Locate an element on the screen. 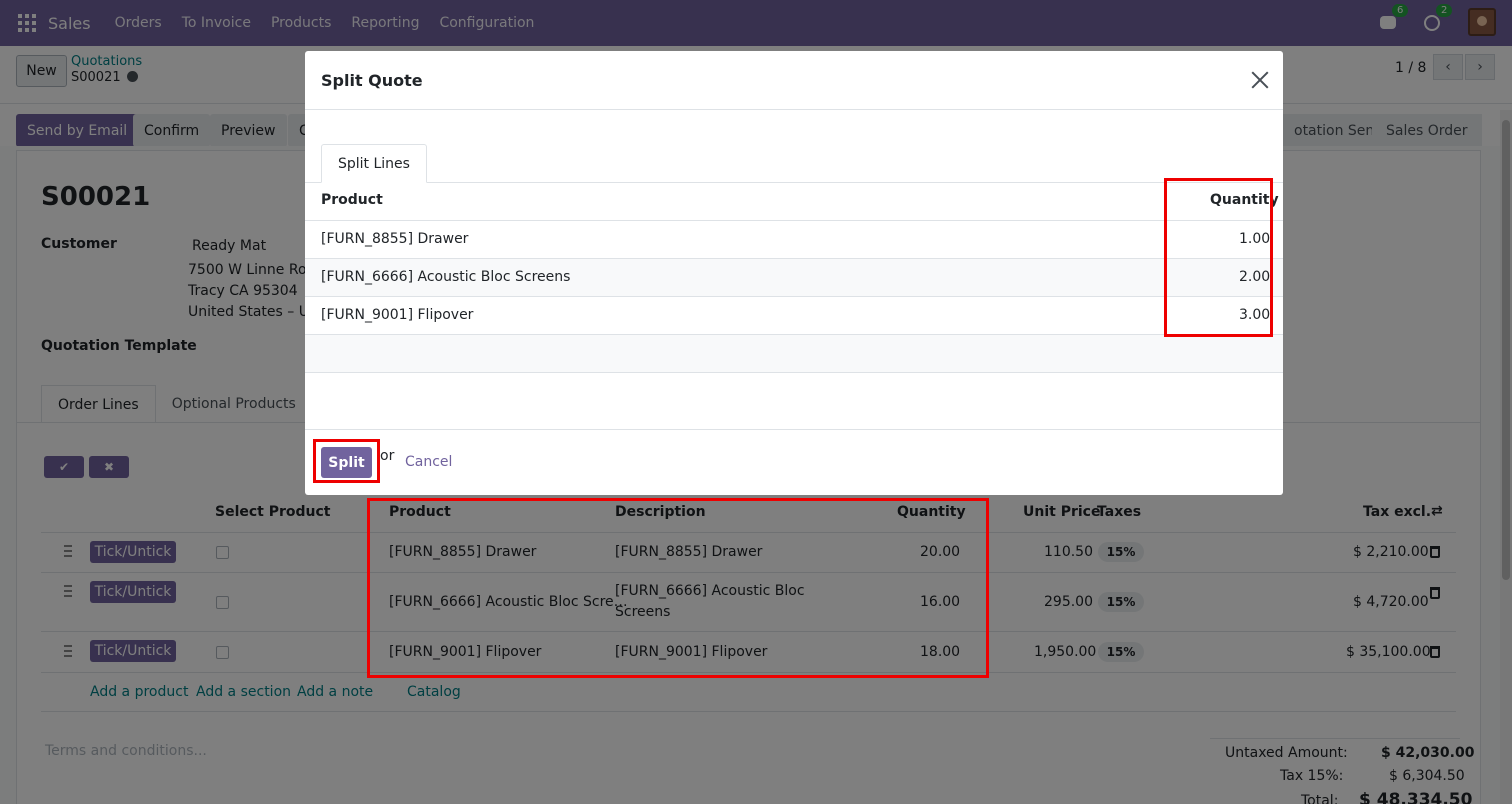 The width and height of the screenshot is (1512, 804). highlight-split-button is located at coordinates (346, 461).